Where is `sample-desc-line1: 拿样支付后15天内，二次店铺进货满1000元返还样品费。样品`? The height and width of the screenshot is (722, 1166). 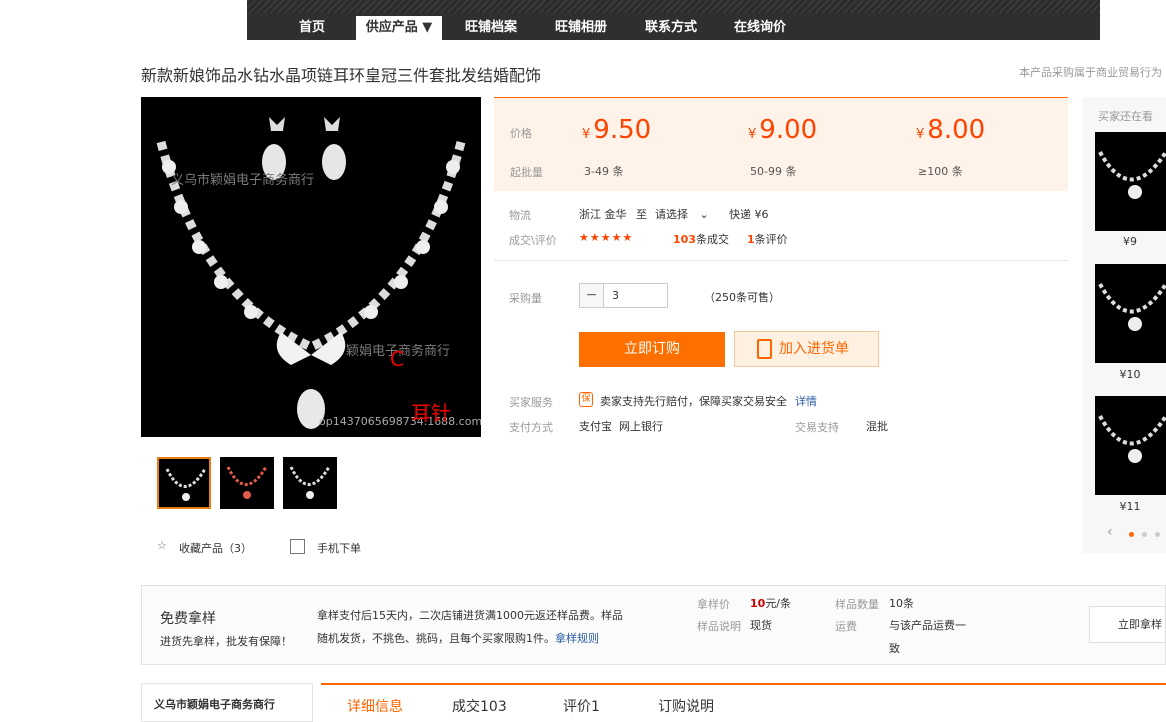
sample-desc-line1: 拿样支付后15天内，二次店铺进货满1000元返还样品费。样品 is located at coordinates (470, 615).